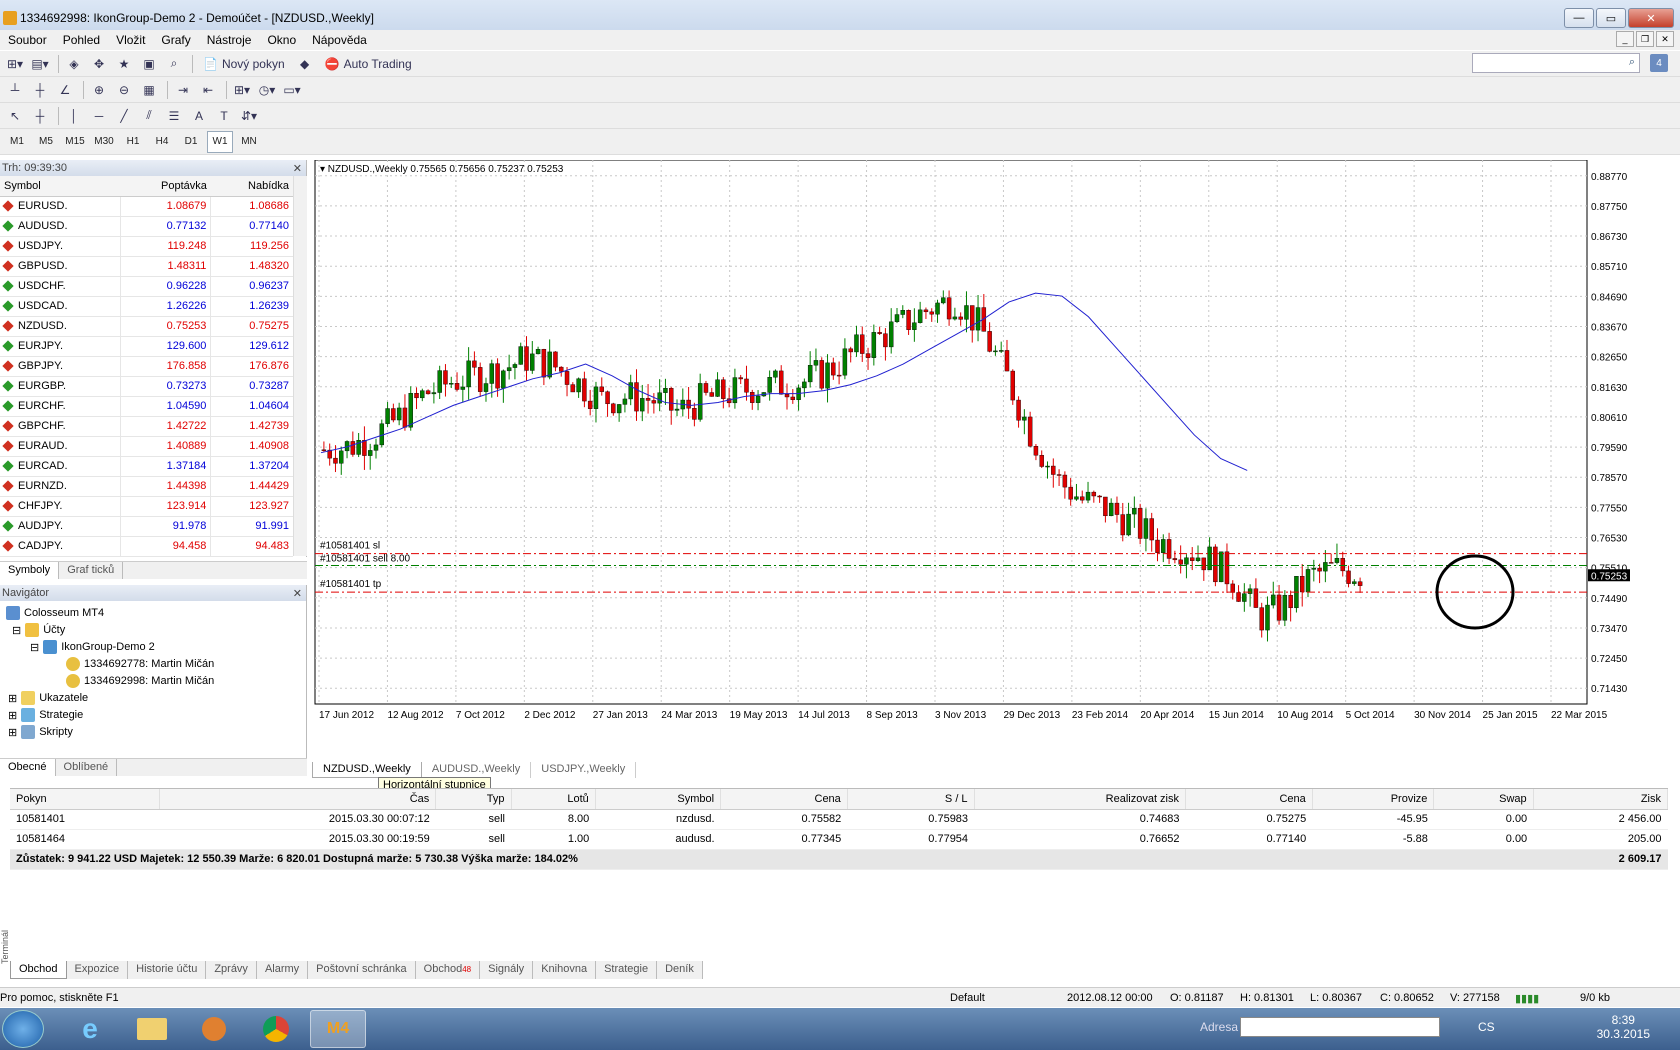 The width and height of the screenshot is (1680, 1050). Describe the element at coordinates (15, 116) in the screenshot. I see `cursor-icon: ↖` at that location.